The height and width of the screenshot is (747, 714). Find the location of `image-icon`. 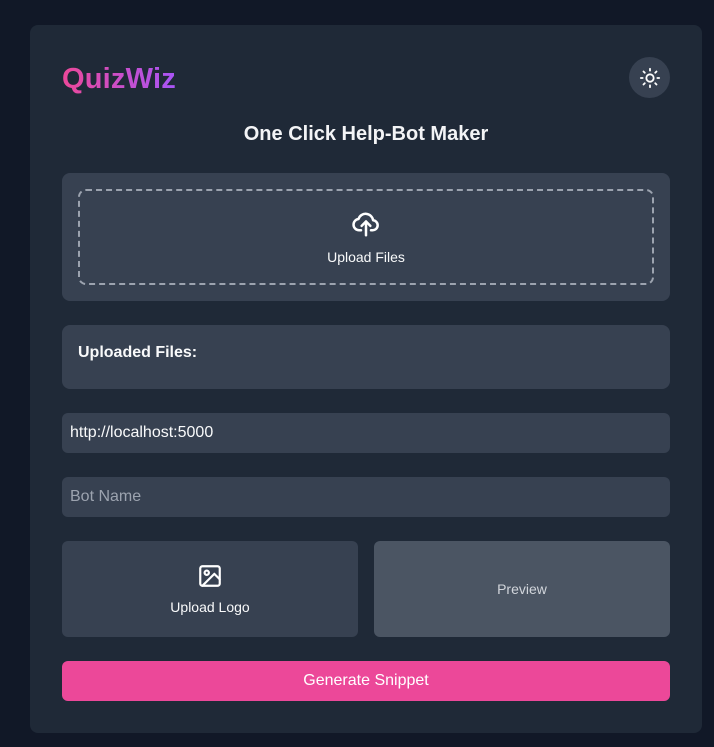

image-icon is located at coordinates (210, 576).